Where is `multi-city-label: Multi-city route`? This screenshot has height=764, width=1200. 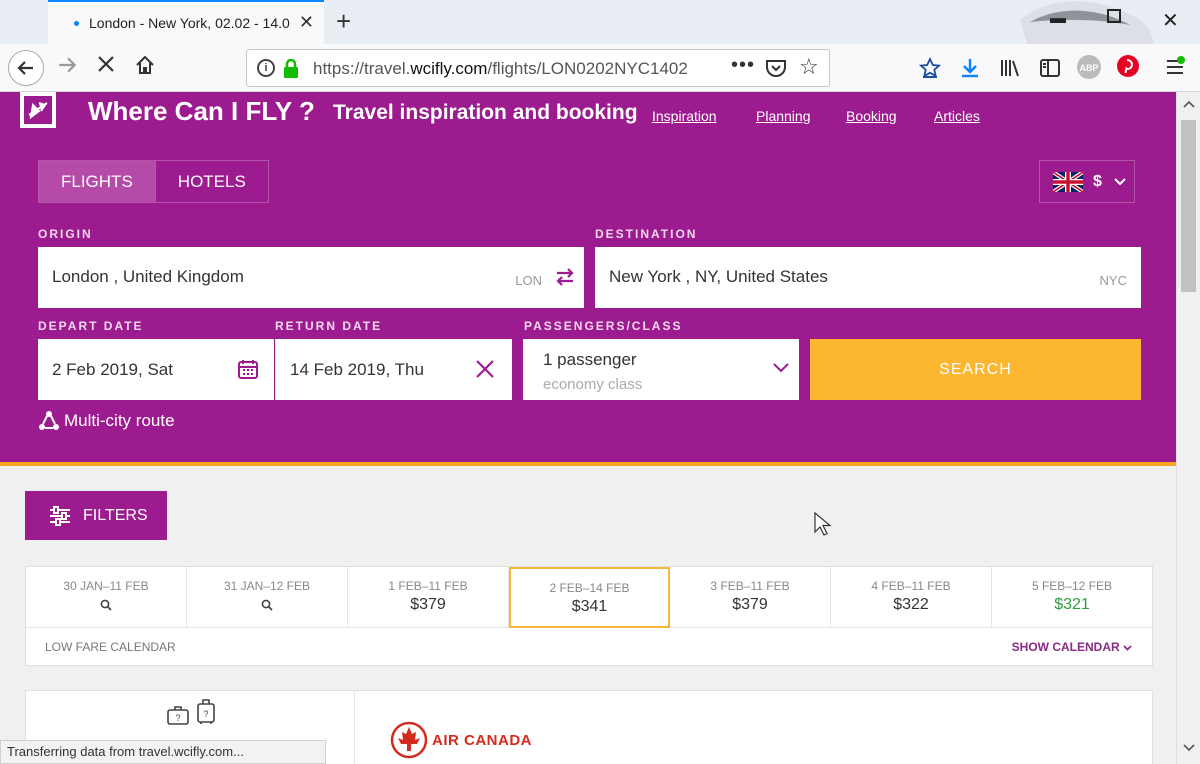
multi-city-label: Multi-city route is located at coordinates (119, 420).